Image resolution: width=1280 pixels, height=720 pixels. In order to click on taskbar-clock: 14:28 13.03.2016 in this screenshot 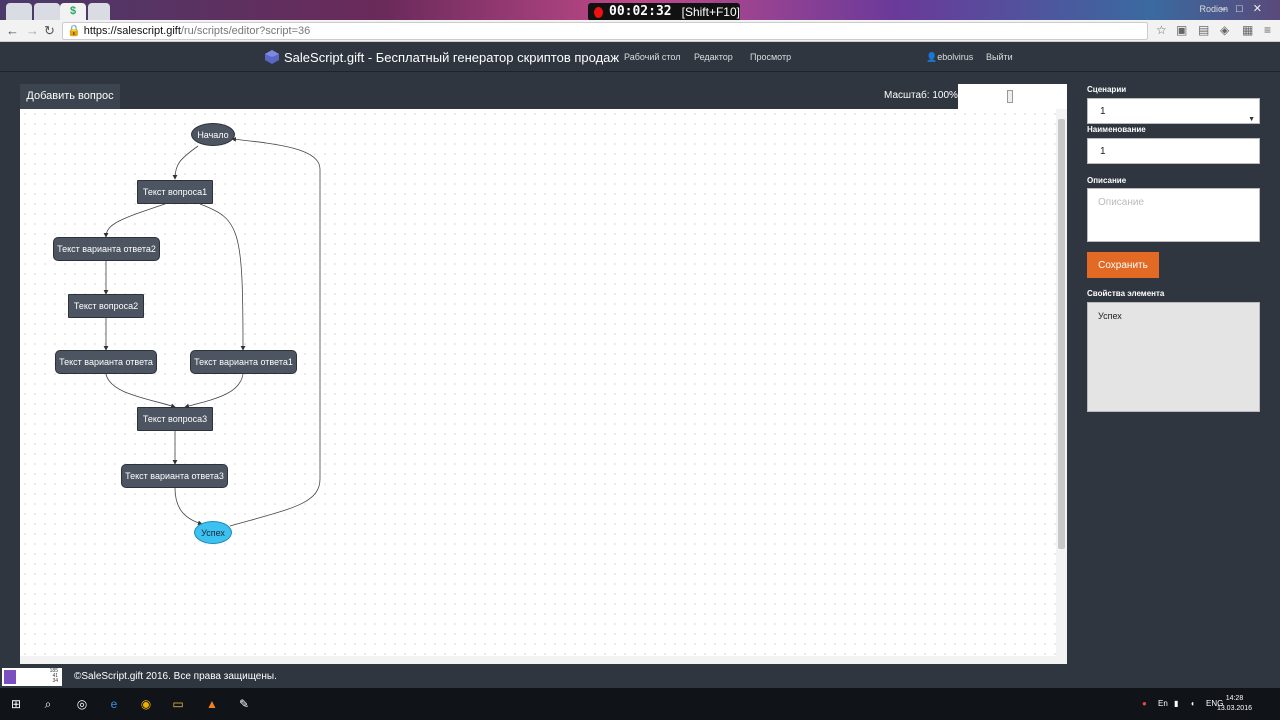, I will do `click(1234, 704)`.